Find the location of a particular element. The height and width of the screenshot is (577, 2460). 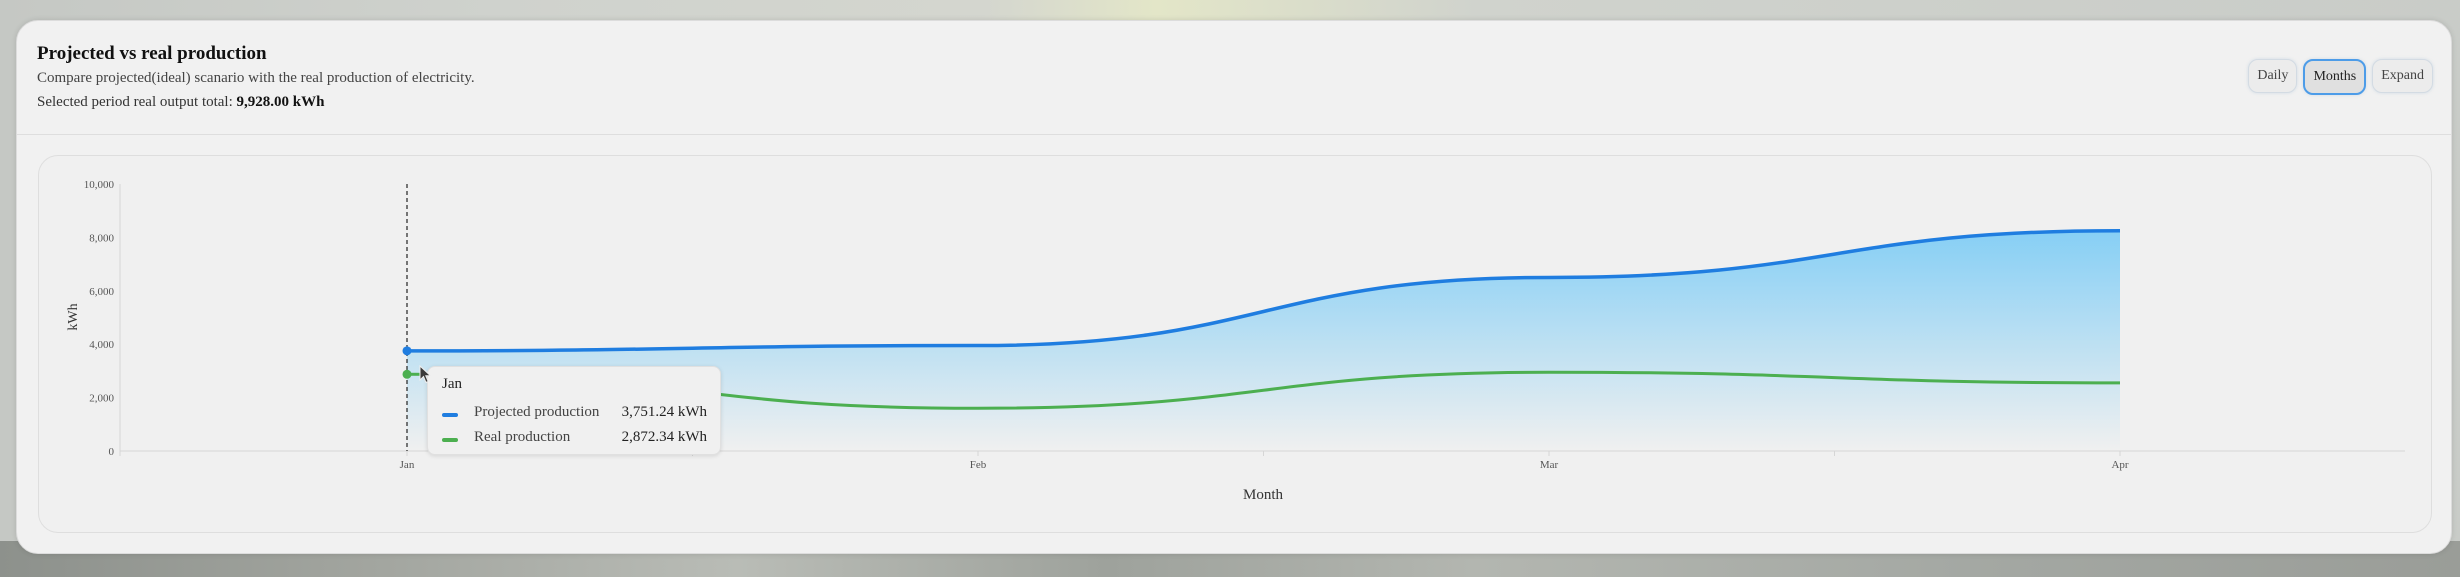

x-tick-label: Feb is located at coordinates (978, 465).